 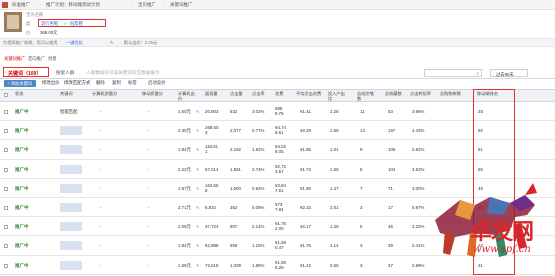 What do you see at coordinates (116, 83) in the screenshot?
I see `copy-button: 复制` at bounding box center [116, 83].